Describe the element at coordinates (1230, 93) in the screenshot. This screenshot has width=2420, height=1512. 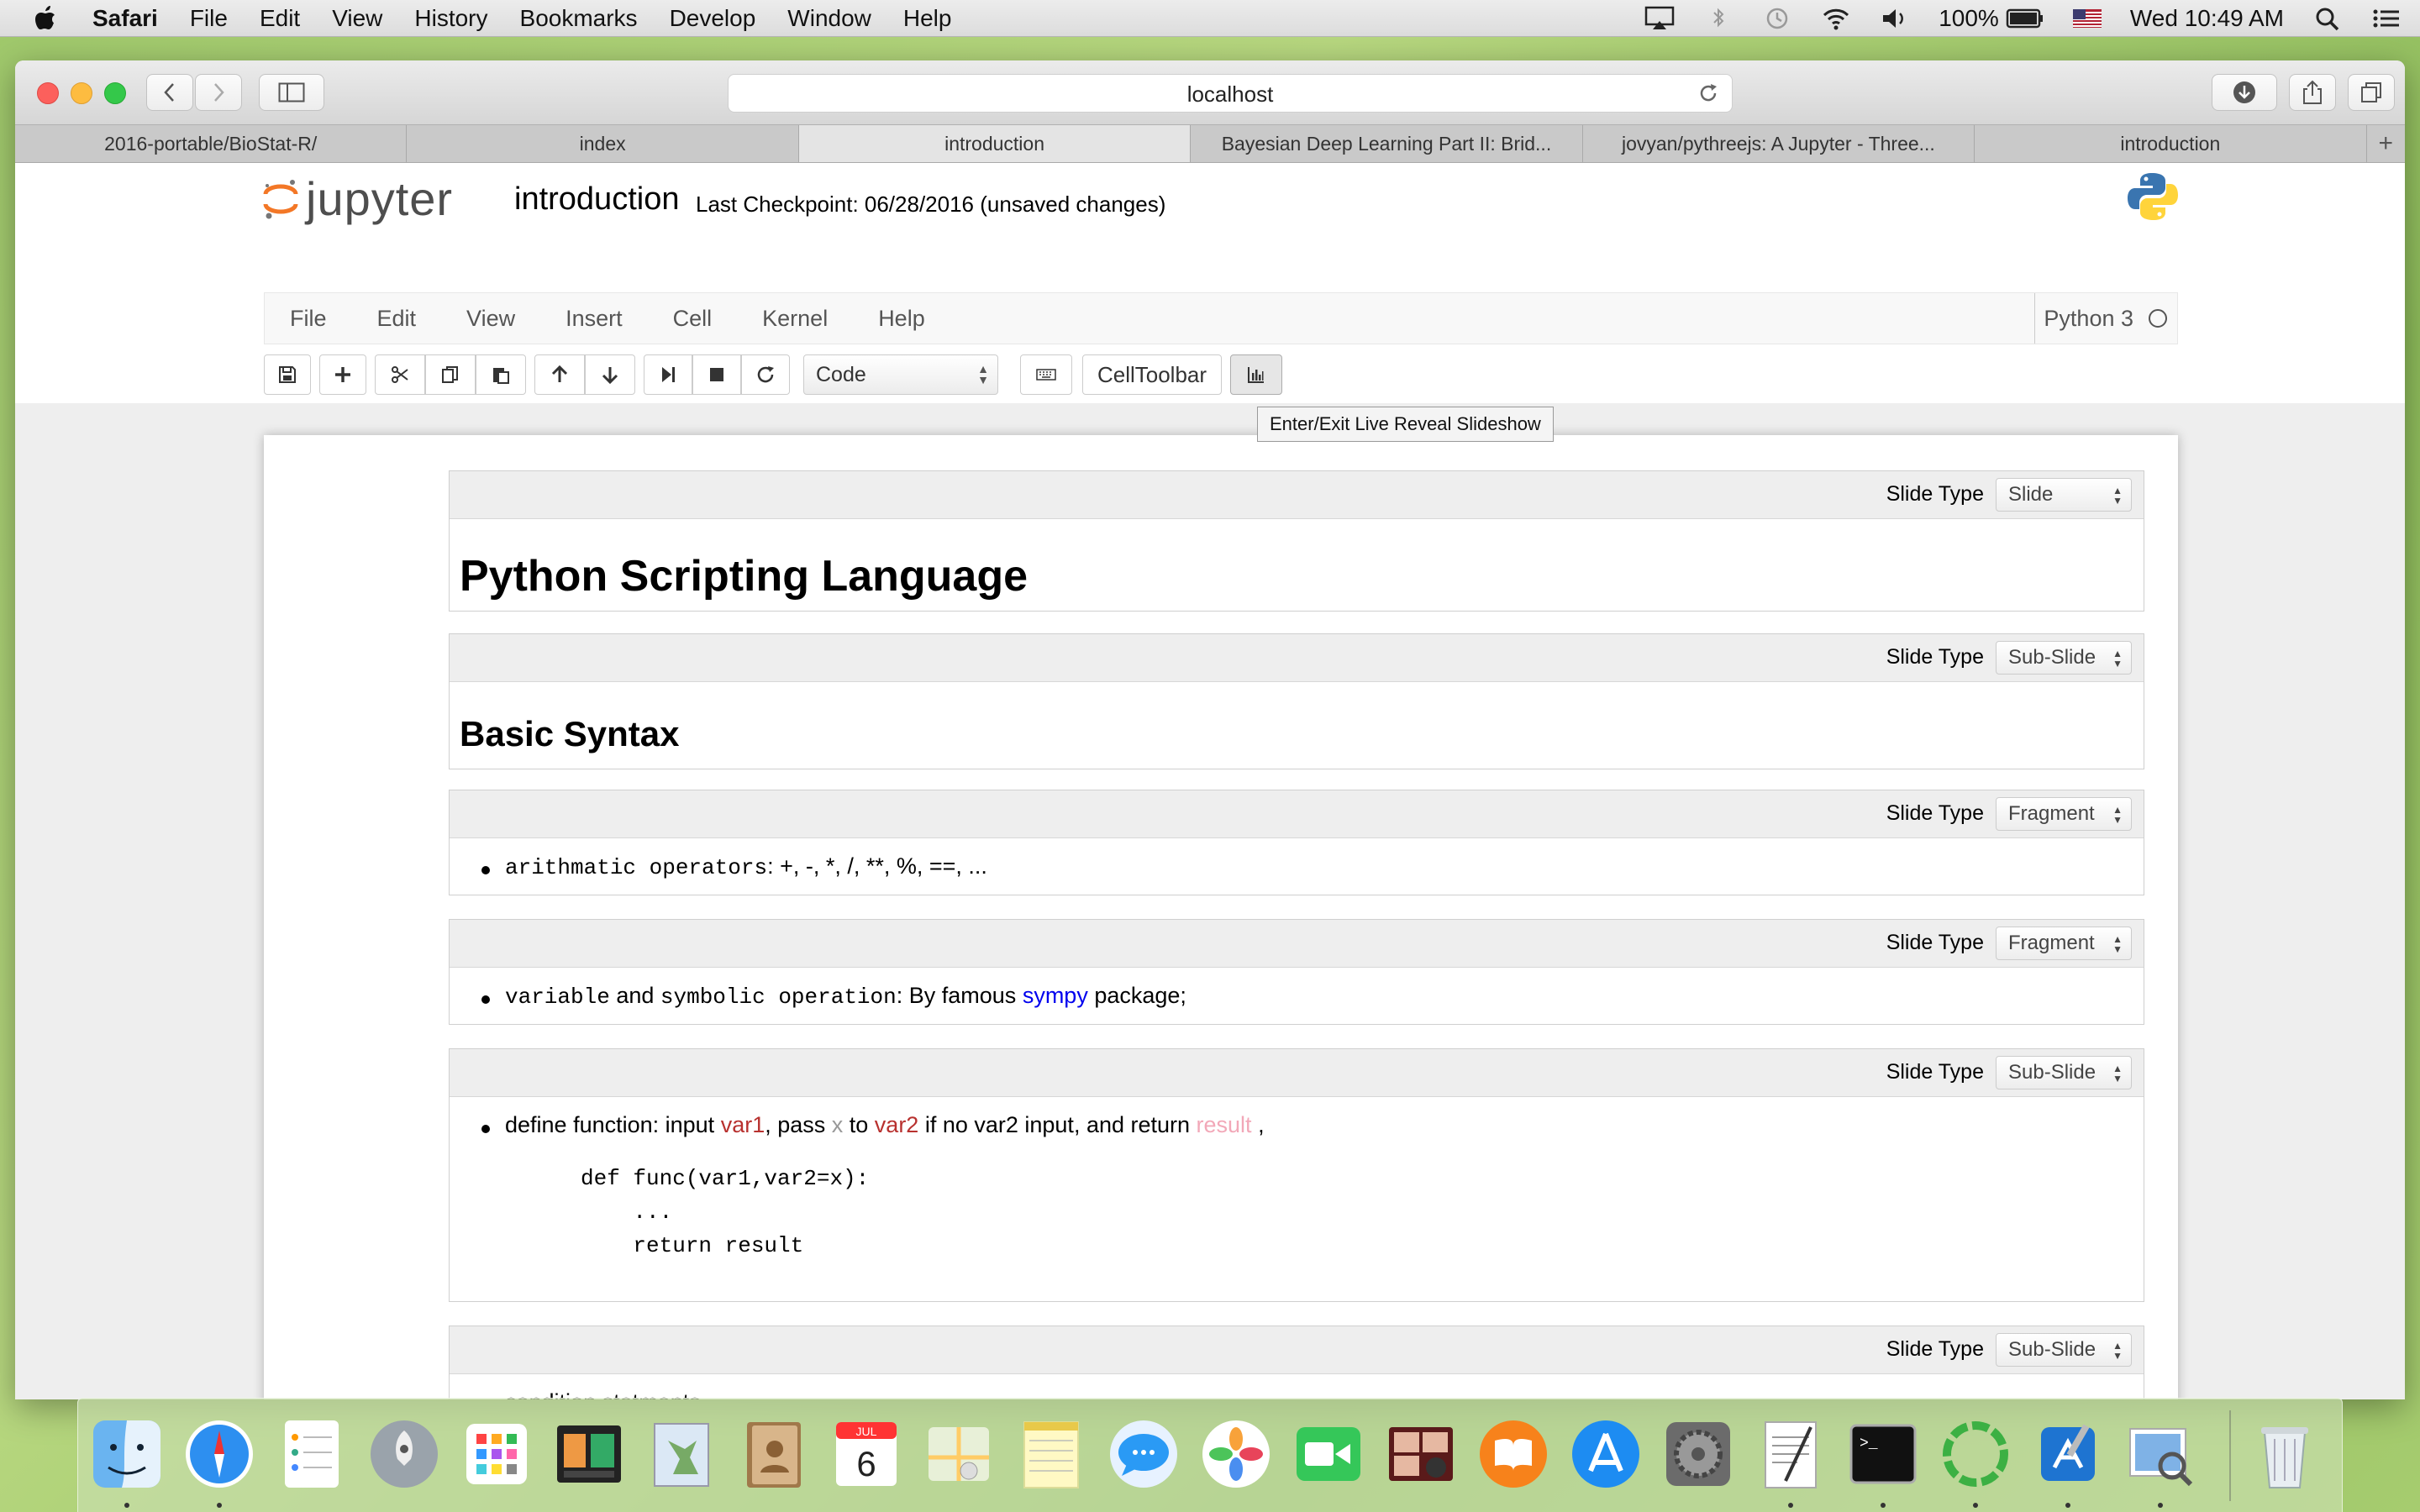
I see `address-bar: localhost` at that location.